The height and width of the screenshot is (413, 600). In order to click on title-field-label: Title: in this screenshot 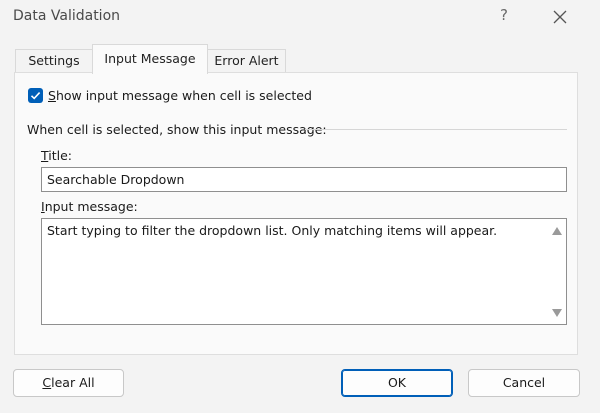, I will do `click(56, 155)`.